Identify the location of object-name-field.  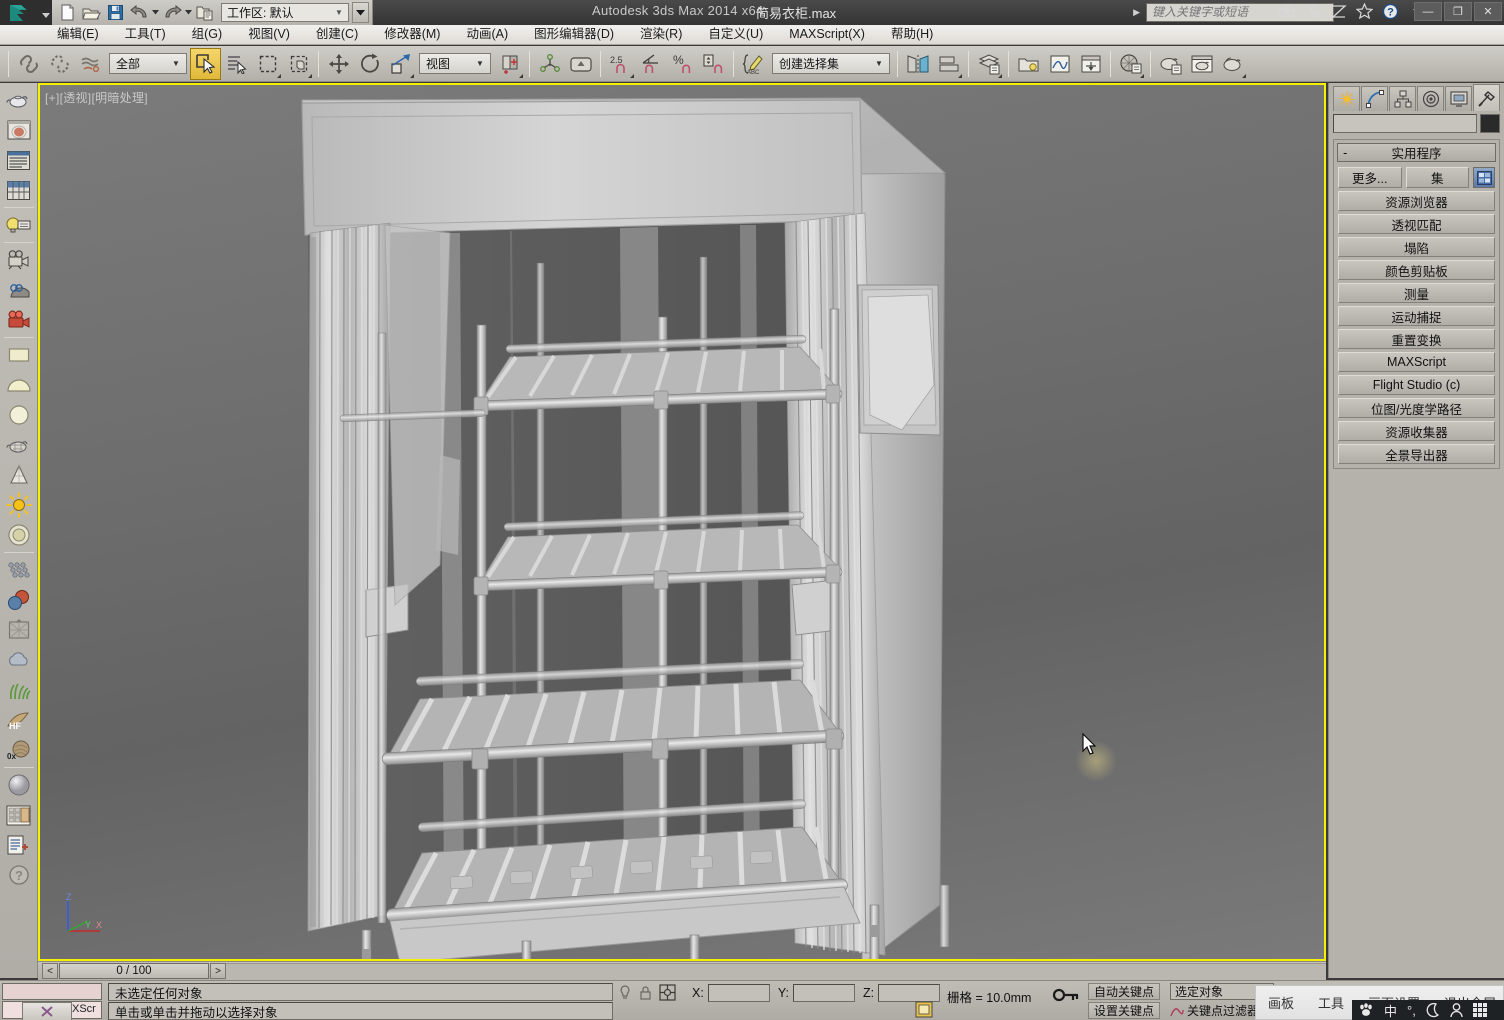
(1405, 123).